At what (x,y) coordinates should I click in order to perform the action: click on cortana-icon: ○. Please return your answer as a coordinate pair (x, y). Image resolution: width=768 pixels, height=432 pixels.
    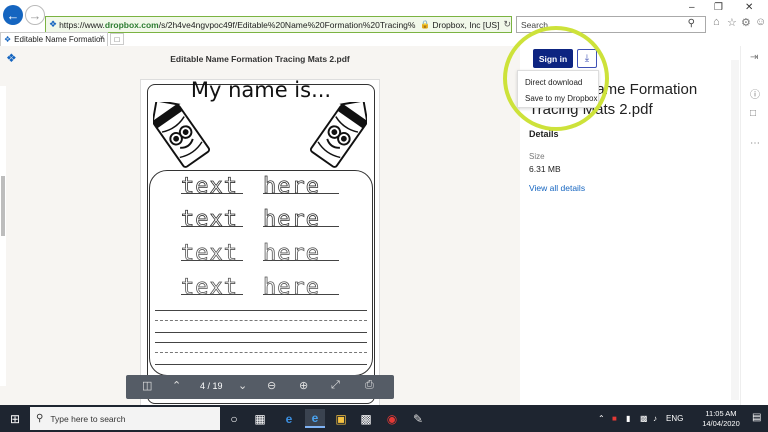
    Looking at the image, I should click on (234, 418).